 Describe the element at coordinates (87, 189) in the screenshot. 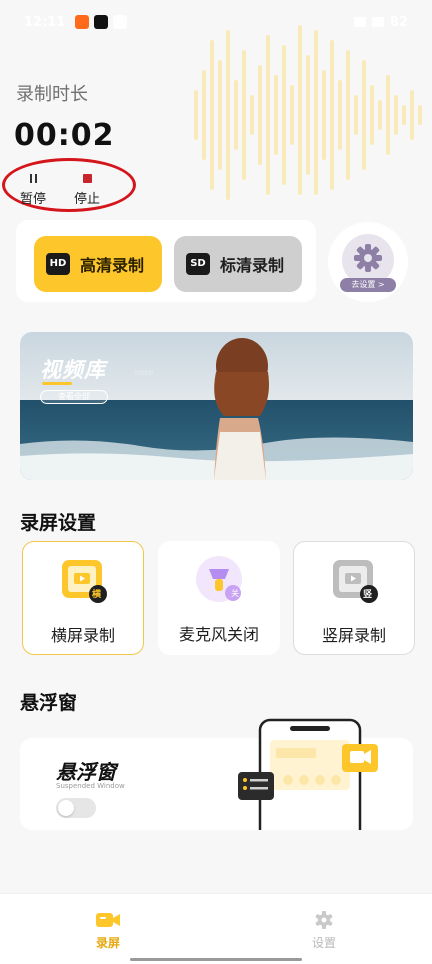

I see `stop-button: 停止` at that location.